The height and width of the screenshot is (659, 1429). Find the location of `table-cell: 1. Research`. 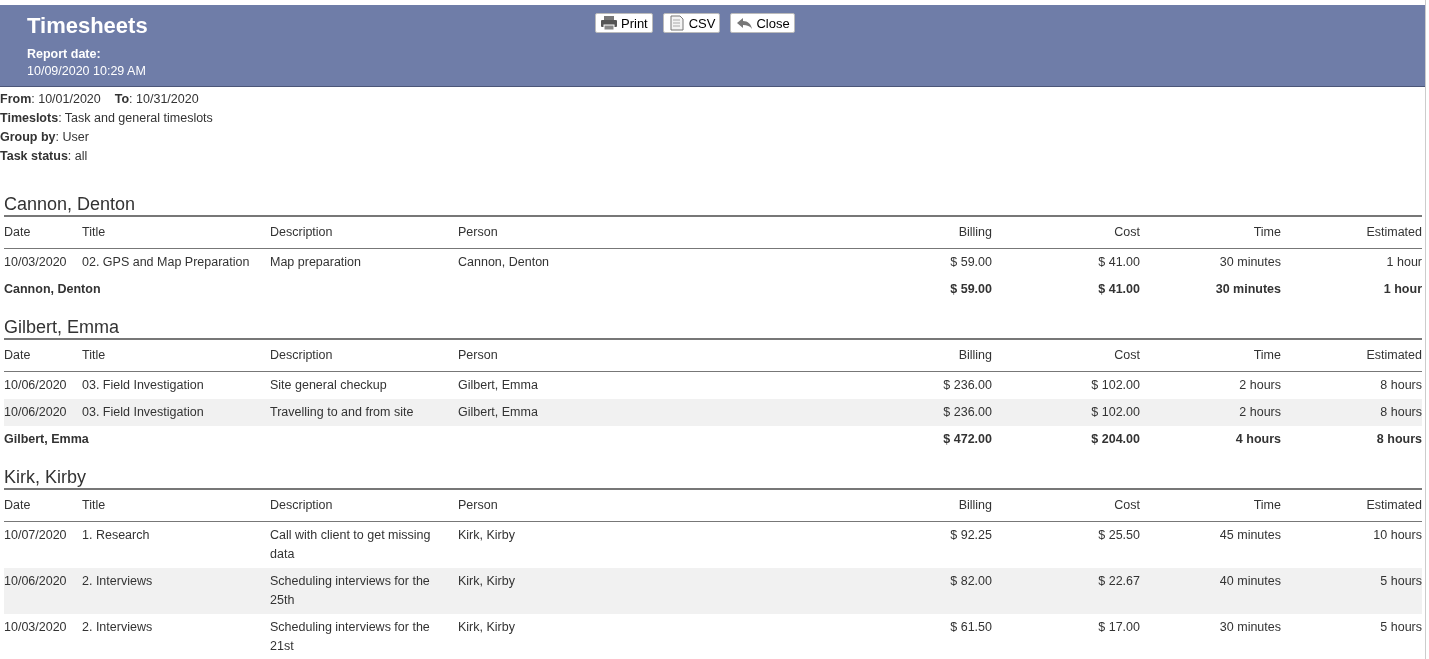

table-cell: 1. Research is located at coordinates (176, 544).